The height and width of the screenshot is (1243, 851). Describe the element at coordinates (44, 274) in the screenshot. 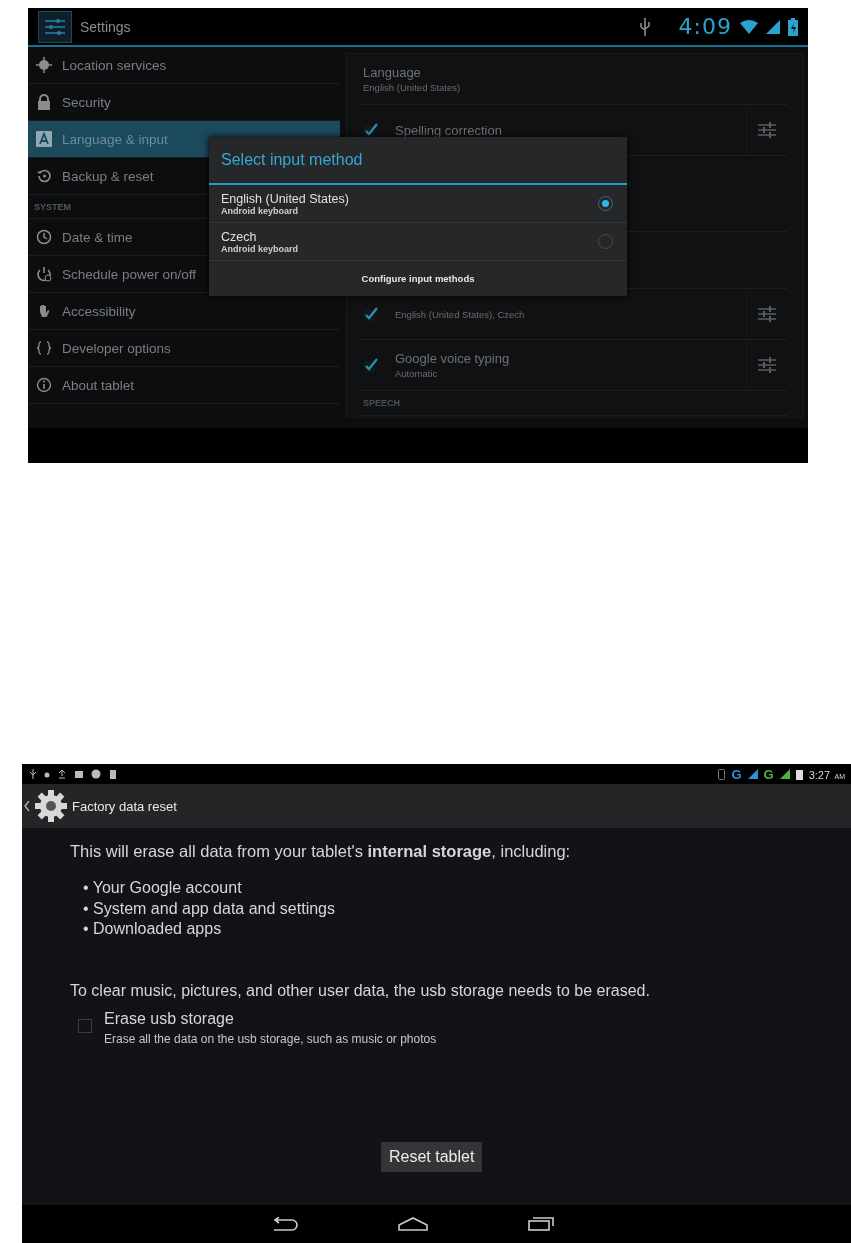

I see `power-clock-icon` at that location.